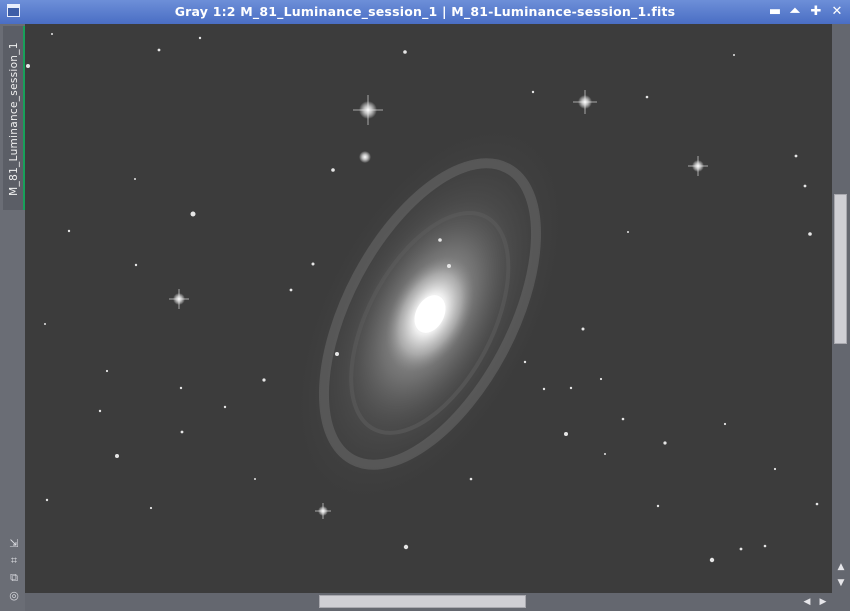  What do you see at coordinates (841, 567) in the screenshot?
I see `scroll-up-icon: ▲` at bounding box center [841, 567].